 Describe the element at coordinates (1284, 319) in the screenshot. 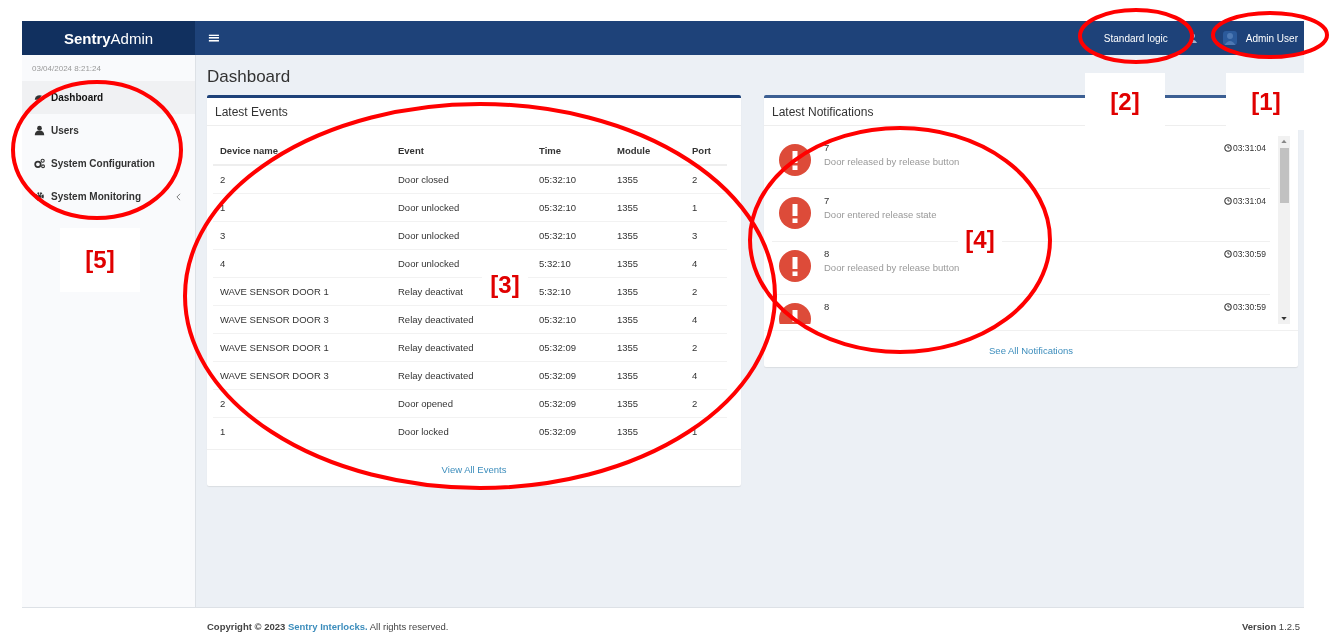

I see `scroll-down-icon` at that location.